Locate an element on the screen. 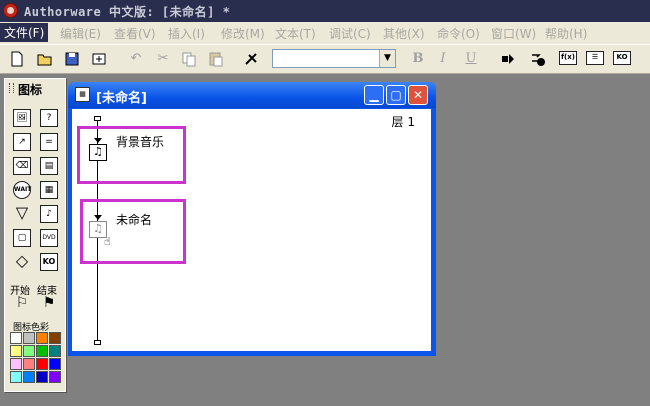 This screenshot has height=406, width=650. menu-help: 帮助(H) is located at coordinates (566, 33).